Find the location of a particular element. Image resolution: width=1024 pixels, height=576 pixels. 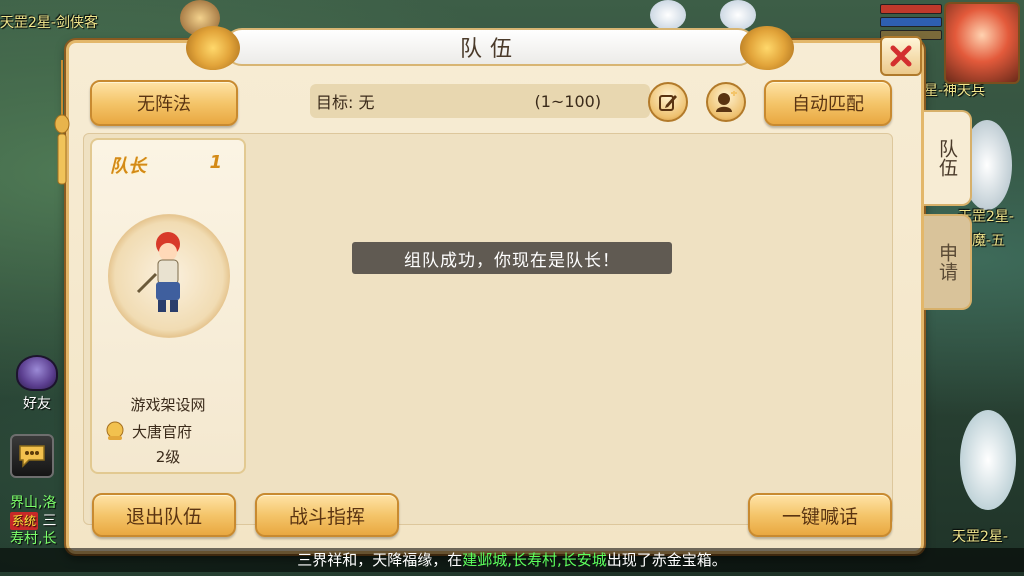

leave-team-button: 退出队伍 is located at coordinates (164, 515).